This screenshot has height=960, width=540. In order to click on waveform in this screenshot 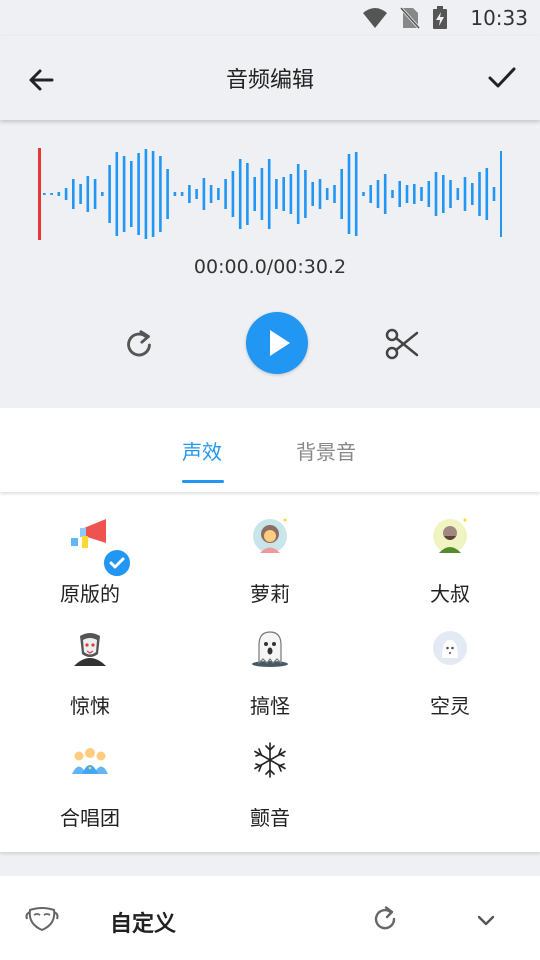, I will do `click(270, 194)`.